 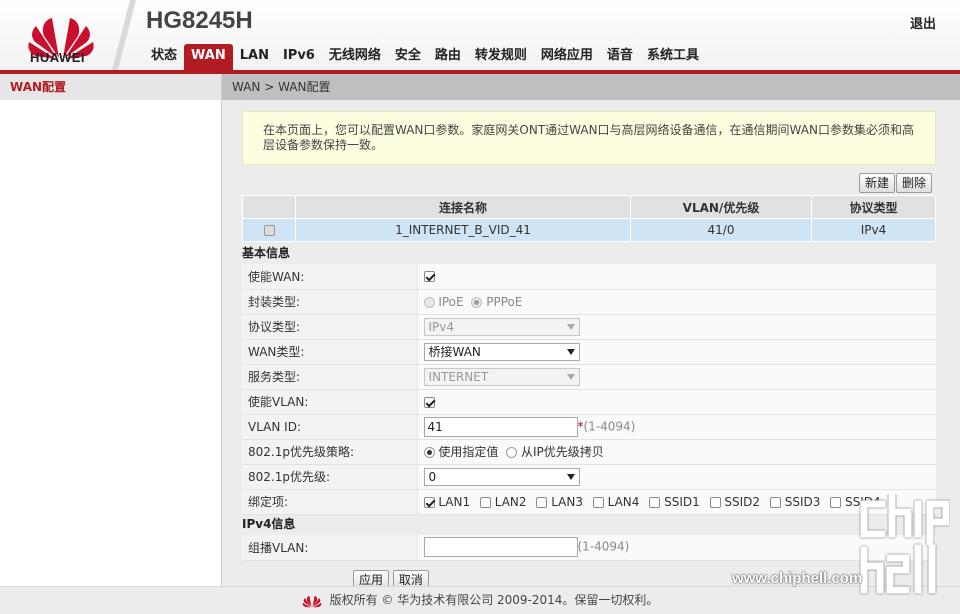 I want to click on column-header-vlan-priority: VLAN/优先级, so click(x=721, y=207).